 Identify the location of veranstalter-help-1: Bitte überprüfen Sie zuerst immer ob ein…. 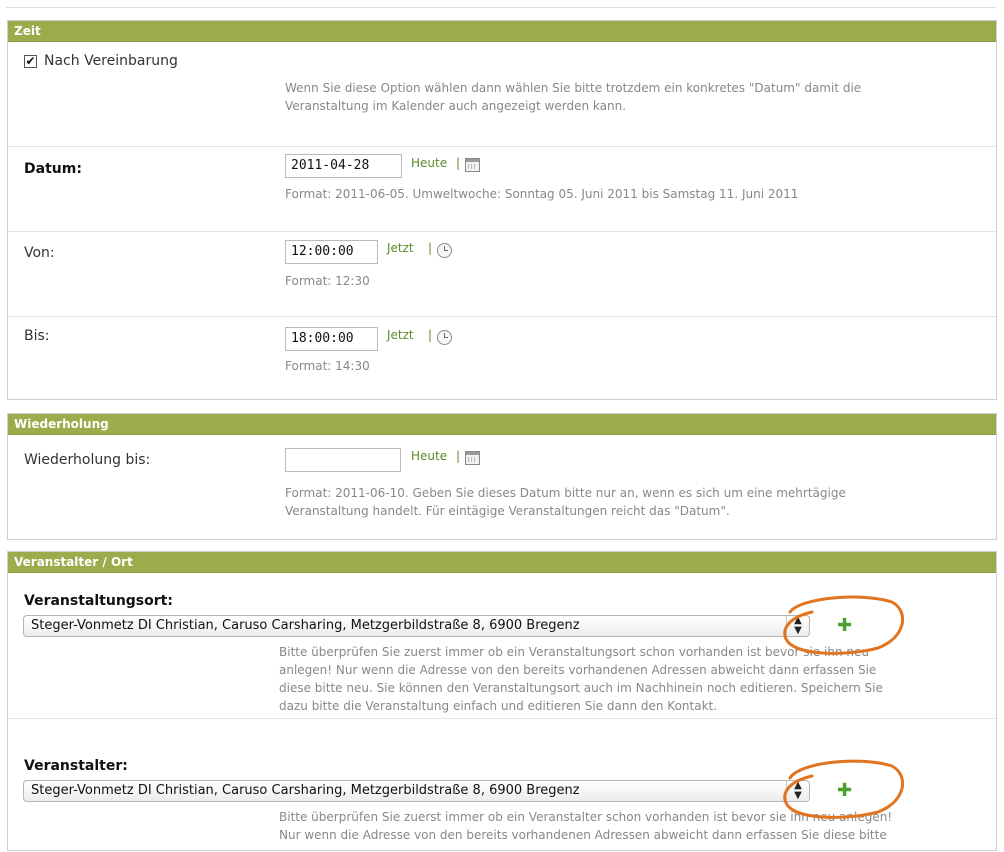
(586, 817).